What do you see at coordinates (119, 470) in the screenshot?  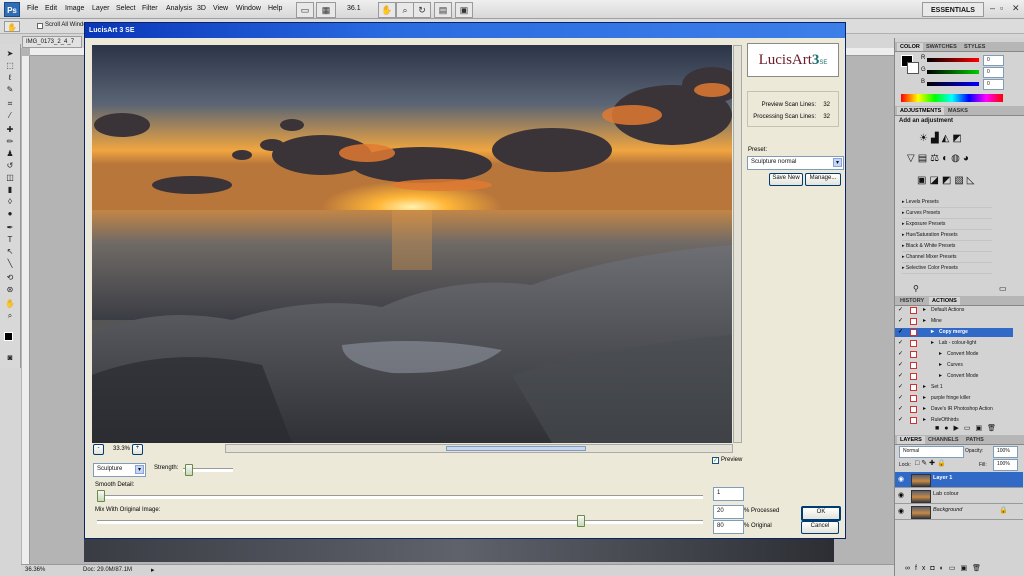 I see `mode-select: Sculpture ▾` at bounding box center [119, 470].